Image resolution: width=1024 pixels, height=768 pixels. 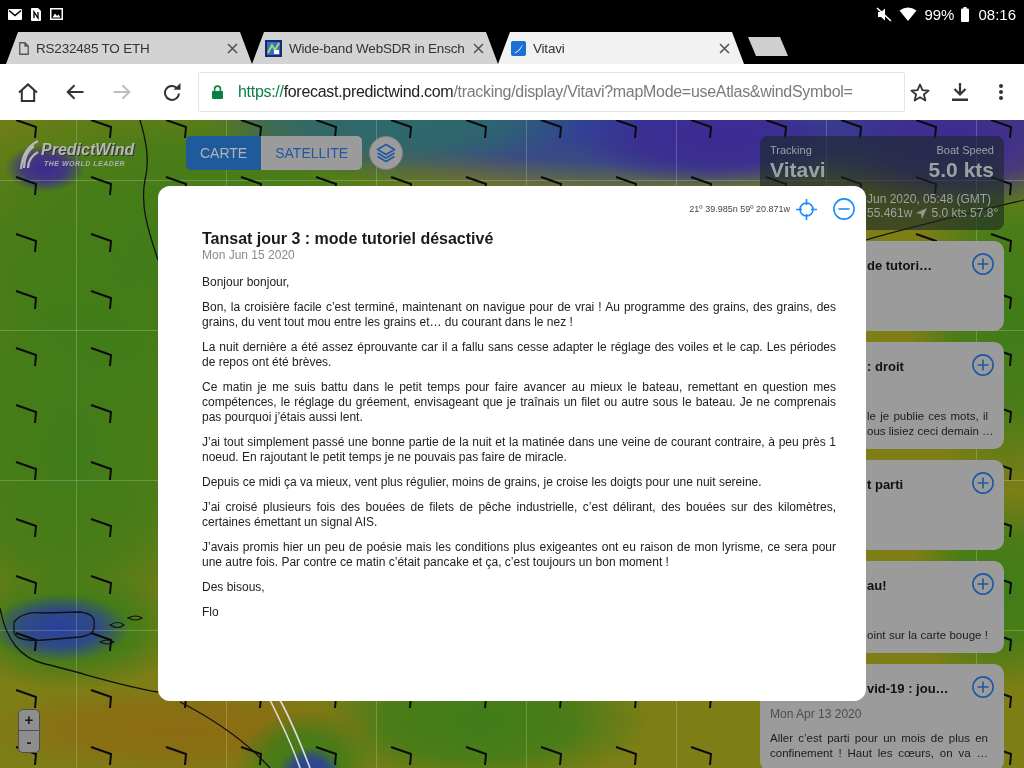 I want to click on tracking-label: Tracking, so click(x=791, y=150).